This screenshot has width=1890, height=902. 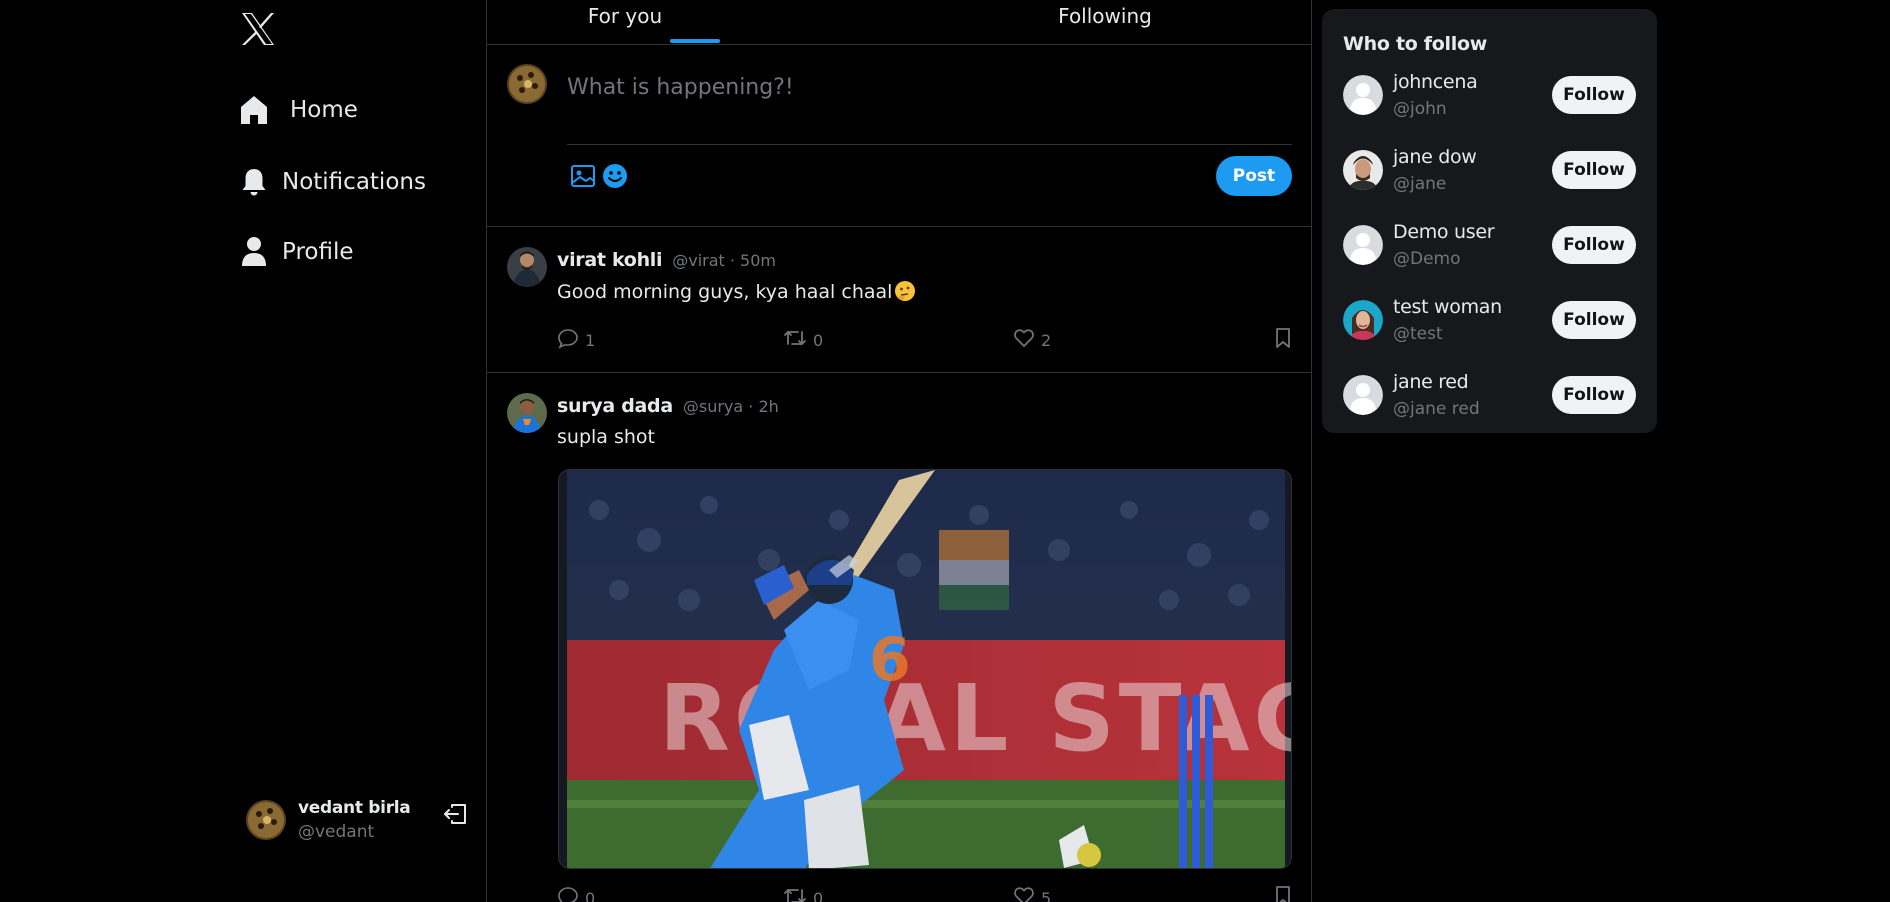 I want to click on like-count: 2, so click(x=1046, y=340).